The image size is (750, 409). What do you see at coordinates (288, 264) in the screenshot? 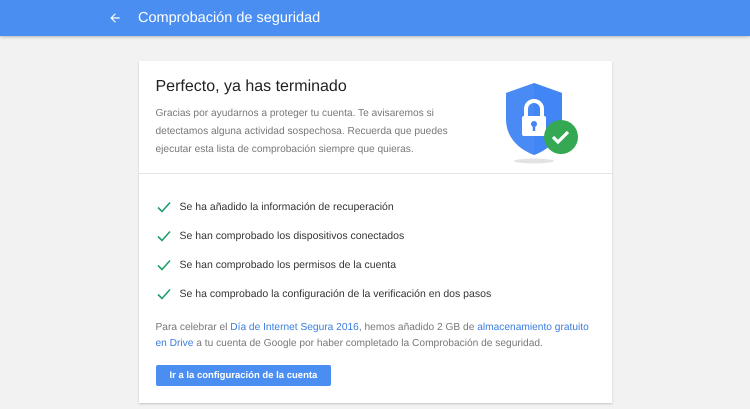
I see `checklist-item: Se han comprobado los permisos de la cuenta` at bounding box center [288, 264].